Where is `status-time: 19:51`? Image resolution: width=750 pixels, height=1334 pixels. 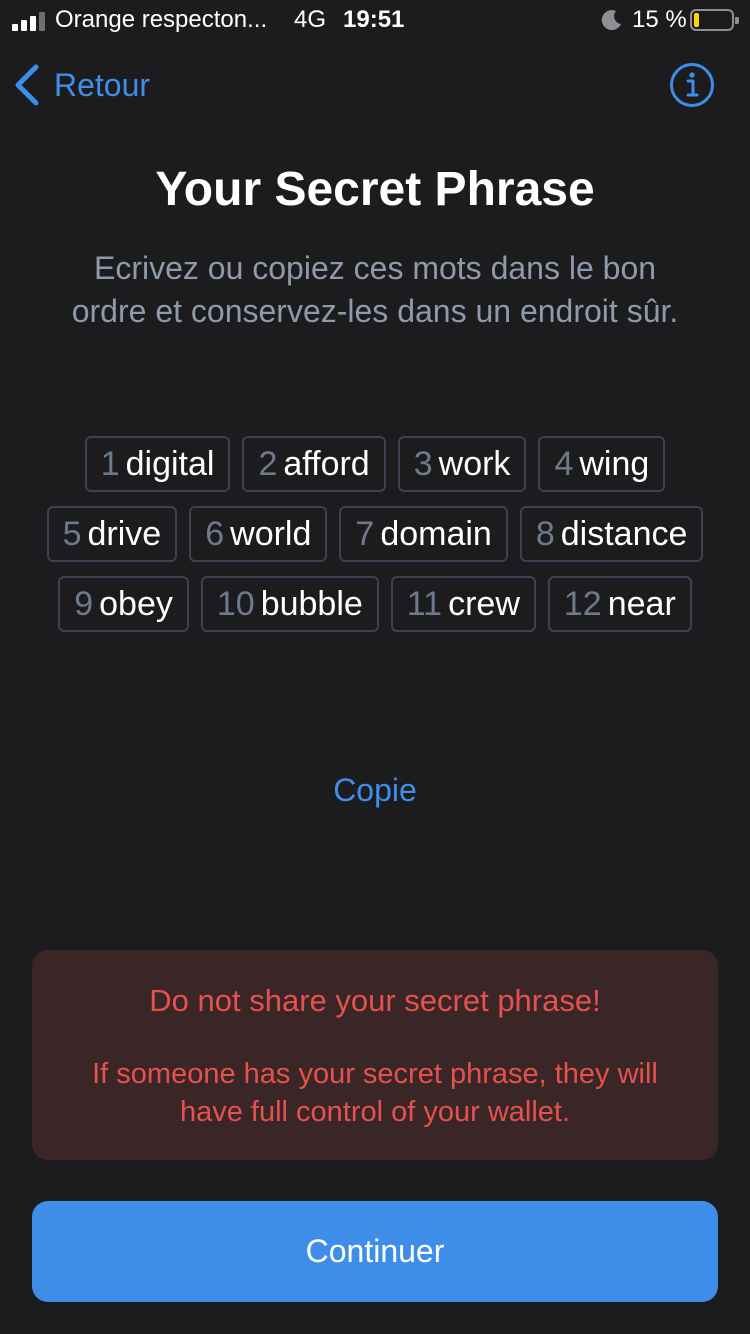 status-time: 19:51 is located at coordinates (374, 19).